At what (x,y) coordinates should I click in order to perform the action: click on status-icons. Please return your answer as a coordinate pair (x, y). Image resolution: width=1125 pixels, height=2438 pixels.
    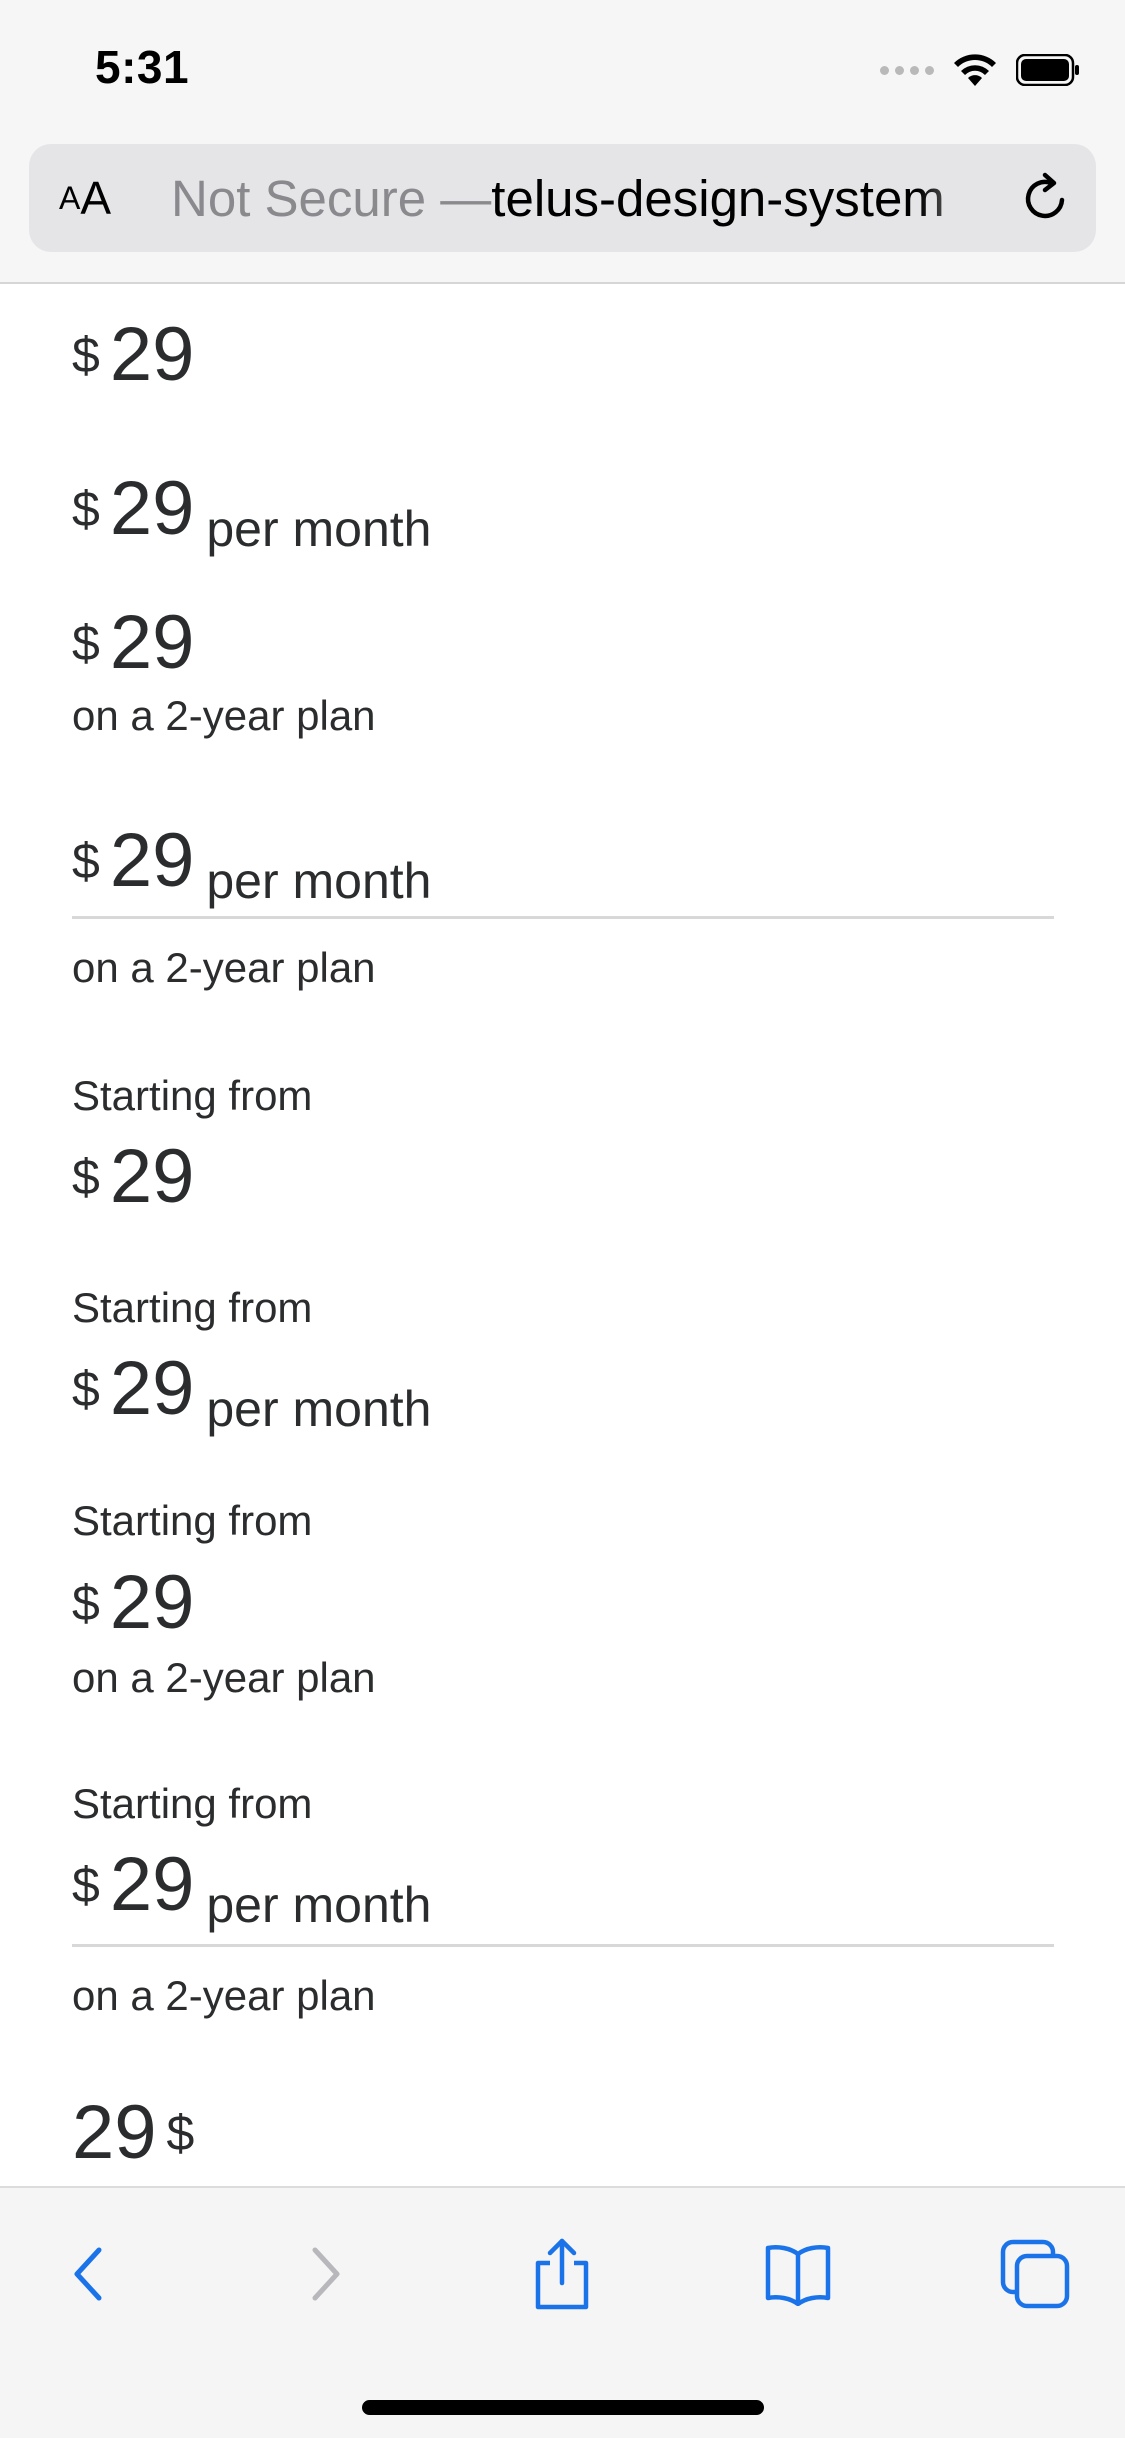
    Looking at the image, I should click on (980, 70).